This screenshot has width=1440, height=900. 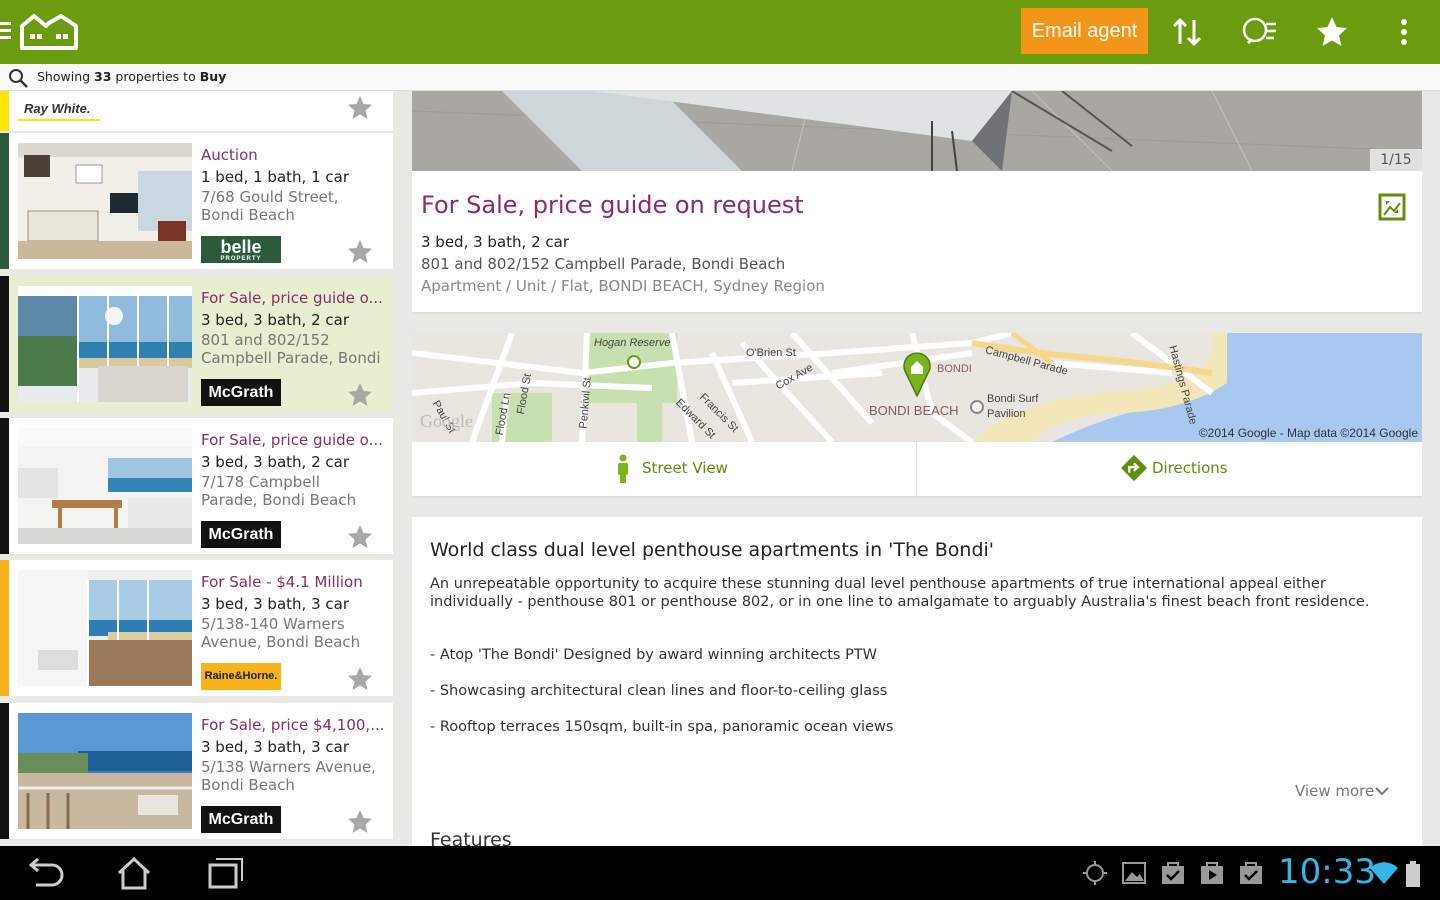 I want to click on home-icon, so click(x=134, y=873).